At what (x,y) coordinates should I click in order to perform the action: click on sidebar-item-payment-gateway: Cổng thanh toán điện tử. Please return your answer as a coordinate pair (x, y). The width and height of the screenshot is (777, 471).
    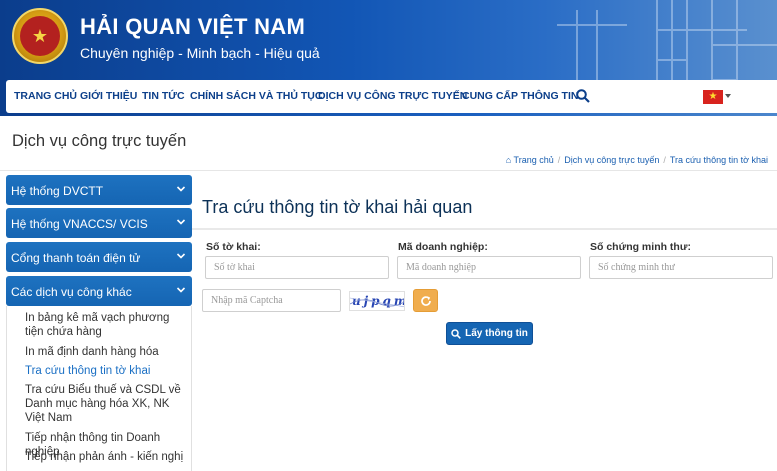
    Looking at the image, I should click on (99, 257).